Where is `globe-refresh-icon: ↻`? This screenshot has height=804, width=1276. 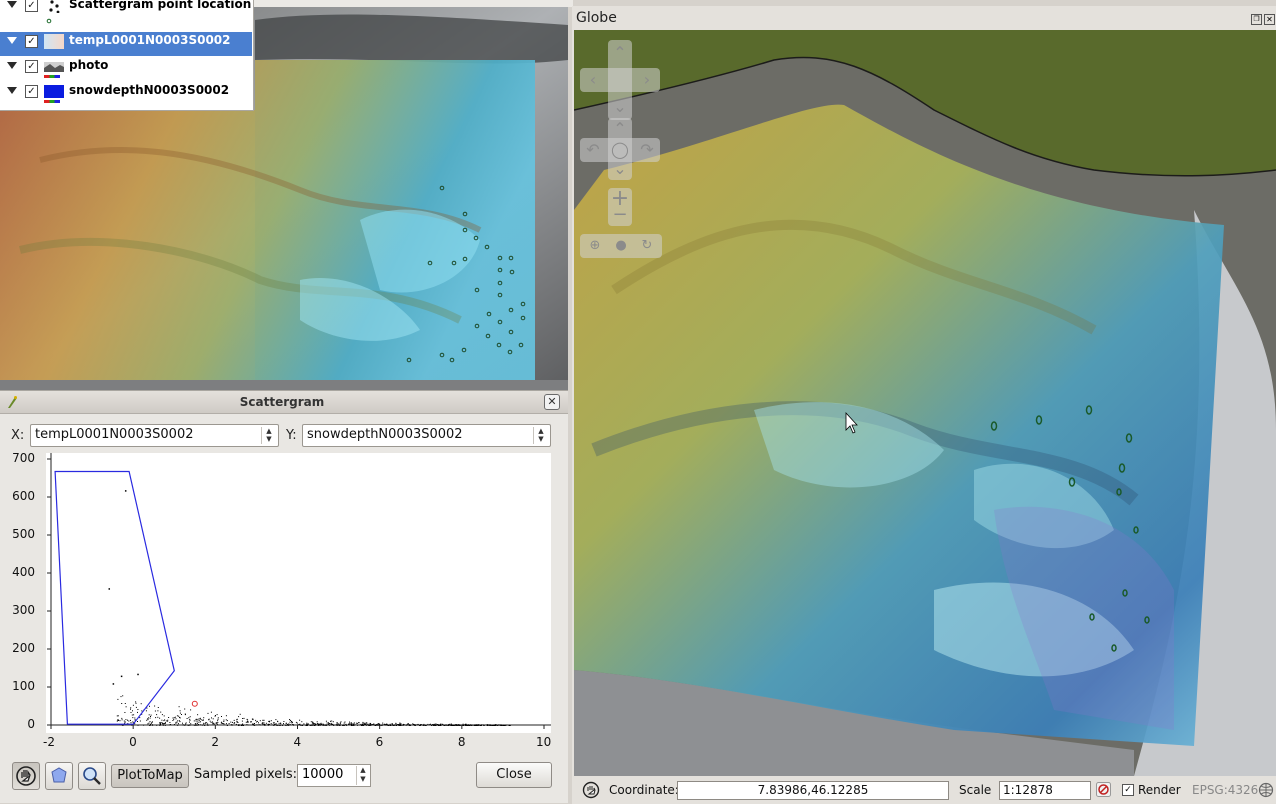
globe-refresh-icon: ↻ is located at coordinates (647, 246).